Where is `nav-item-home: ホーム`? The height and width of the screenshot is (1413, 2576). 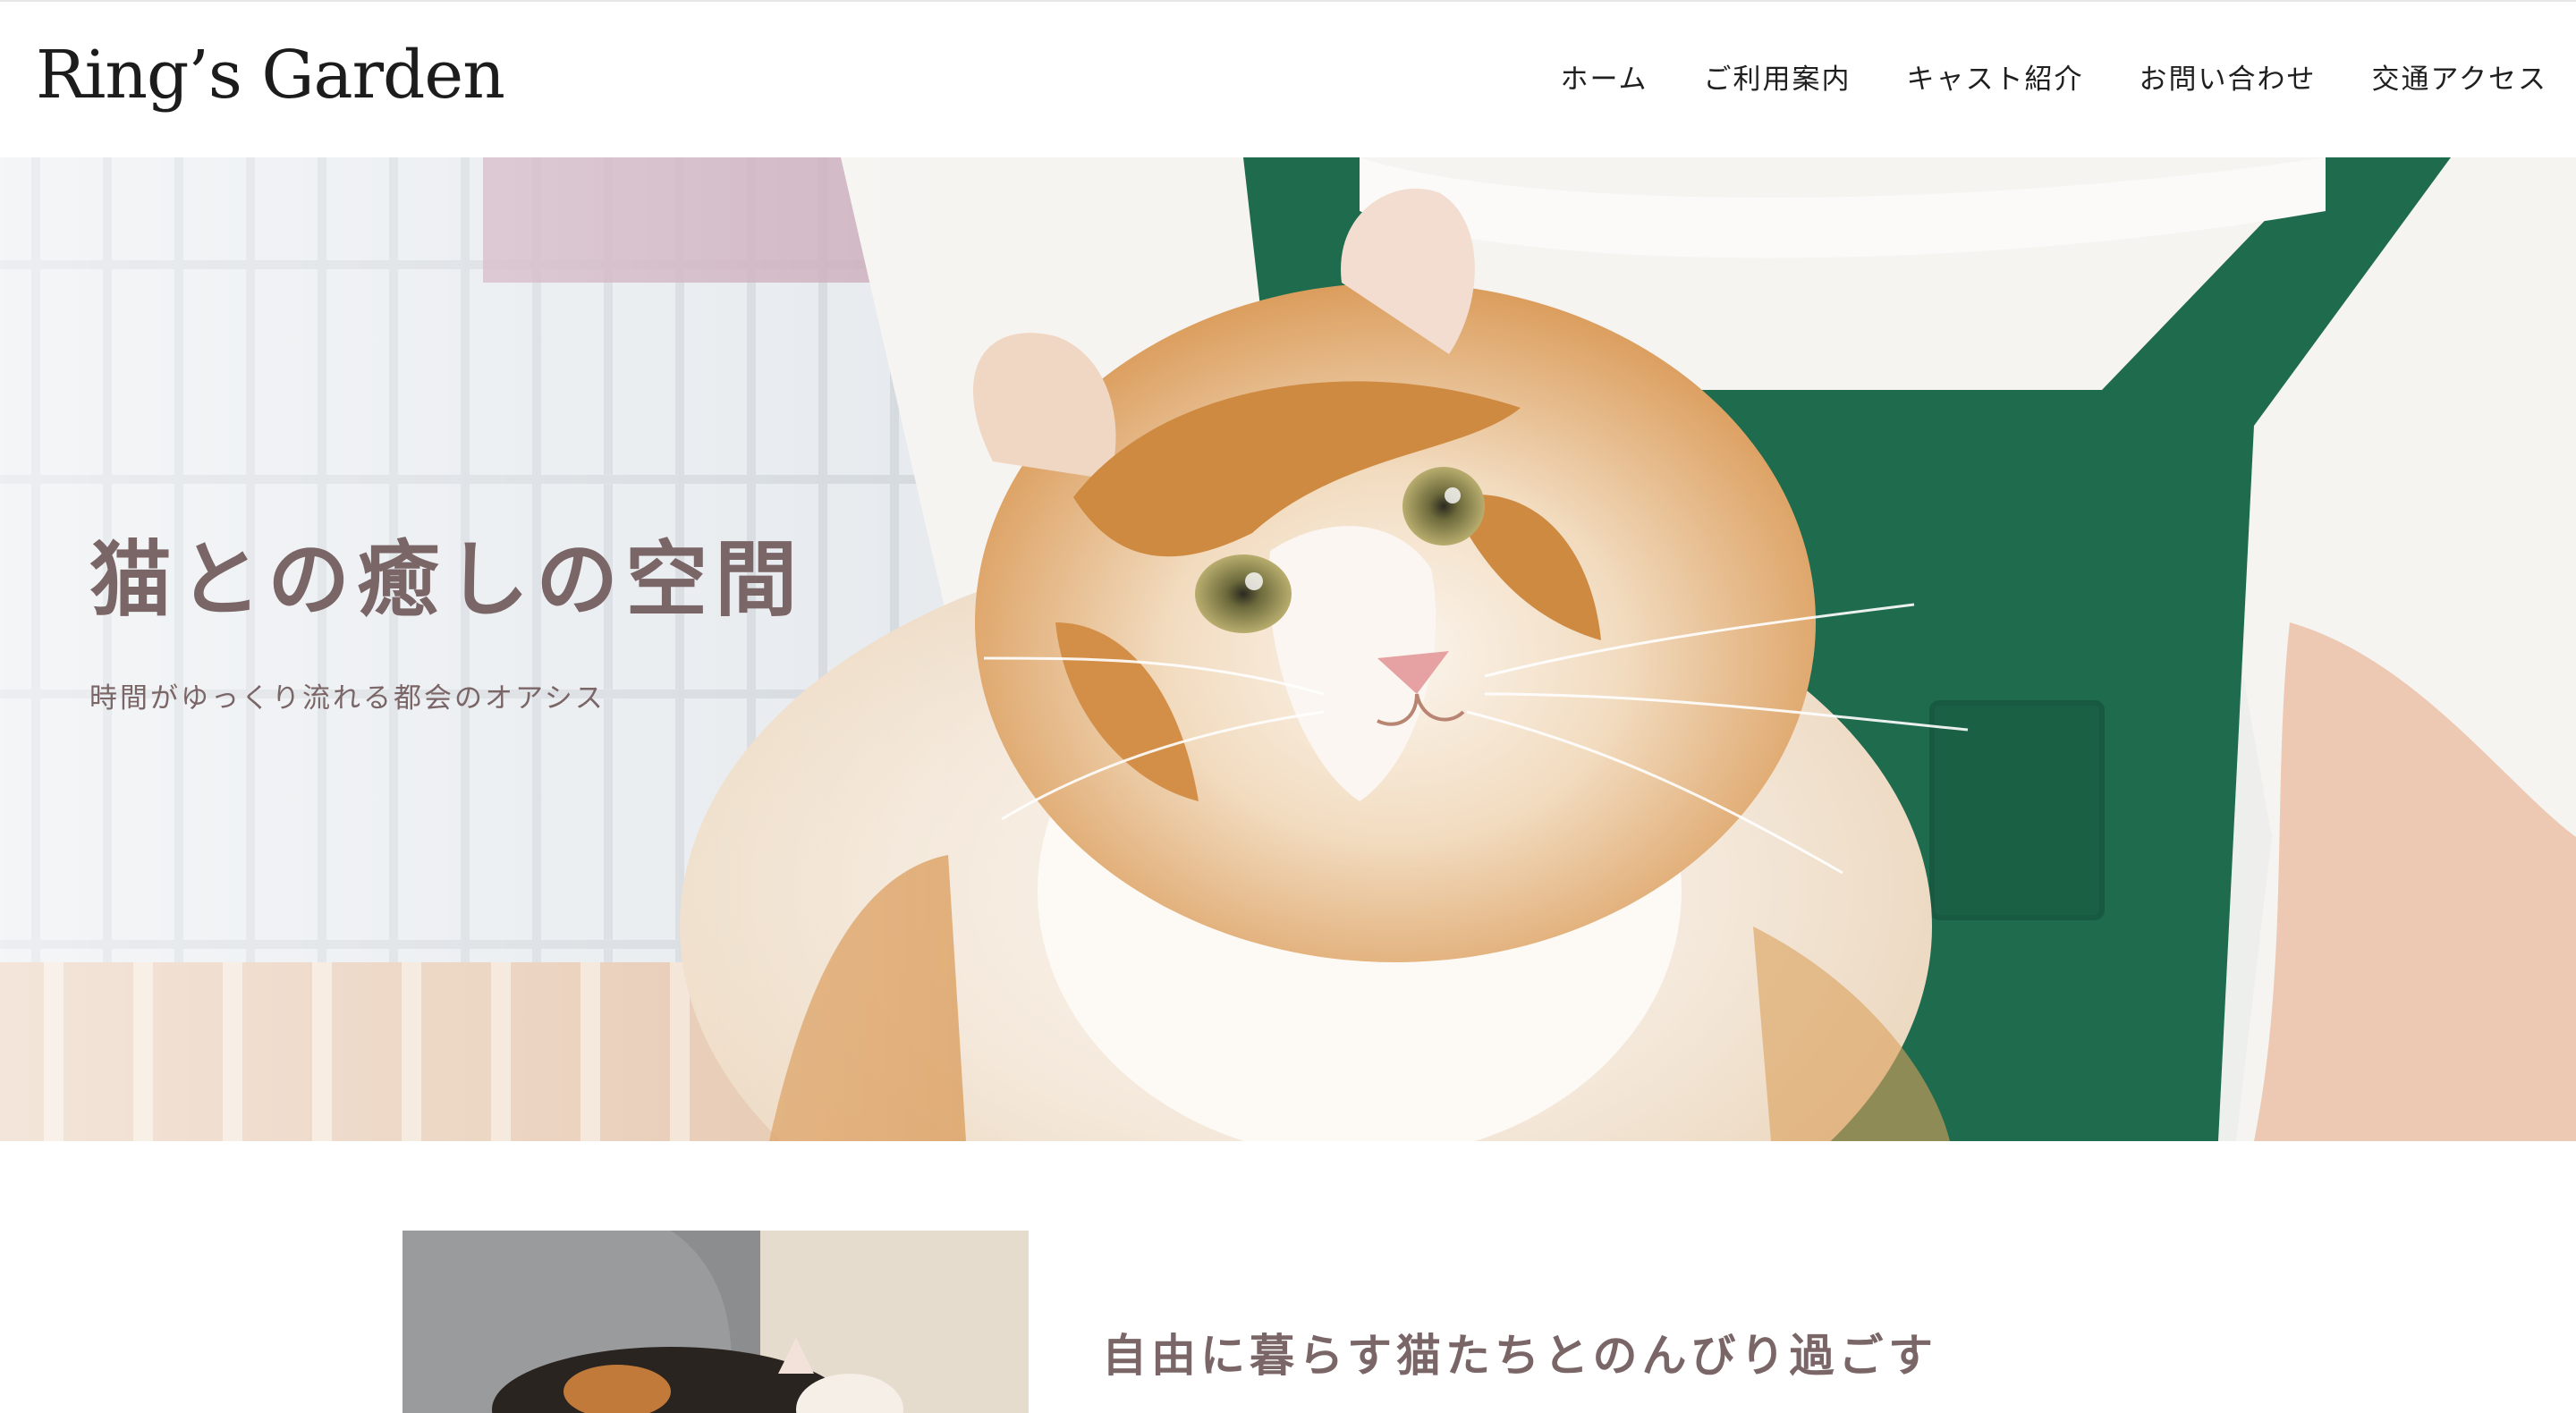
nav-item-home: ホーム is located at coordinates (1604, 79).